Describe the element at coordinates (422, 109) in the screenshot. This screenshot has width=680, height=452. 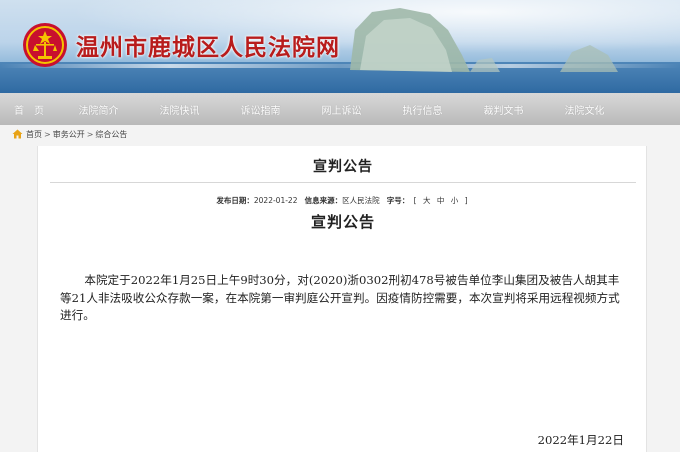
I see `nav-item-enforcement-info: 执行信息` at that location.